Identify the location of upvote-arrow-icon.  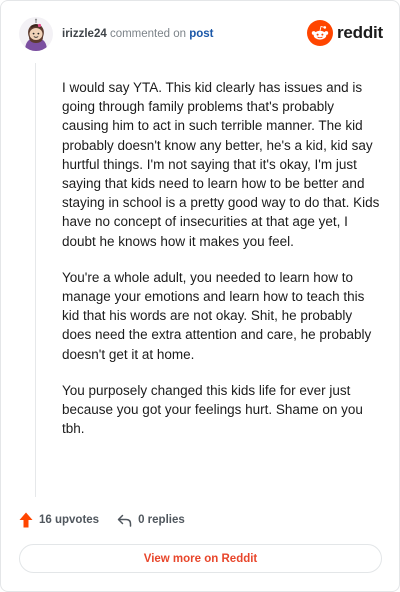
(26, 520).